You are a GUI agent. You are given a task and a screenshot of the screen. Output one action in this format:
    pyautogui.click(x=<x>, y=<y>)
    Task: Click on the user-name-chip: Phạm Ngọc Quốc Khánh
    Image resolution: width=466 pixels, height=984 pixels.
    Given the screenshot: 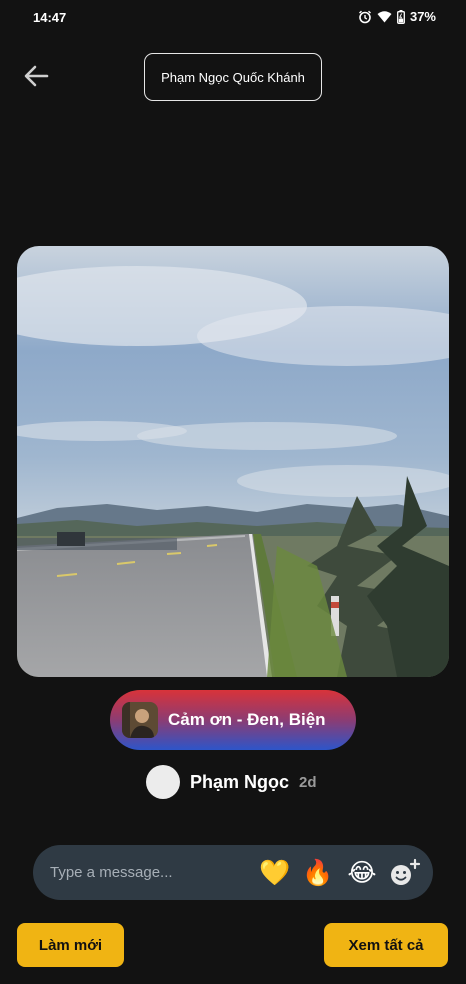 What is the action you would take?
    pyautogui.click(x=233, y=77)
    